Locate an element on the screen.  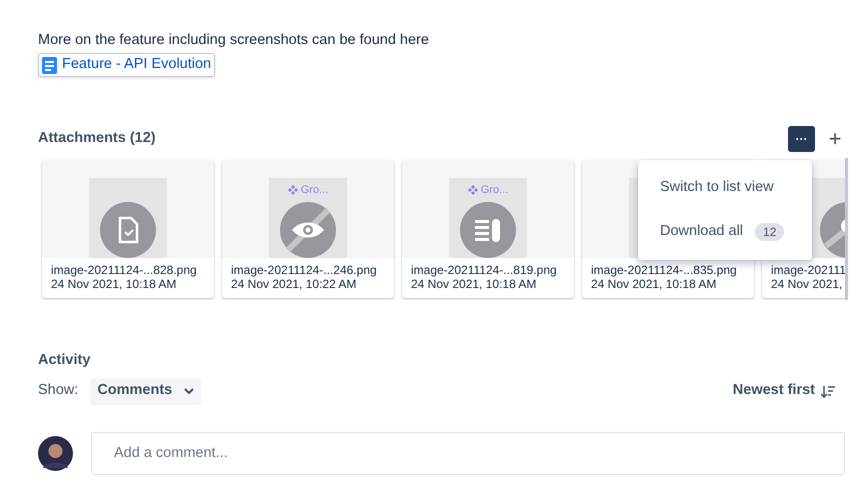
count-badge: 12 is located at coordinates (769, 232).